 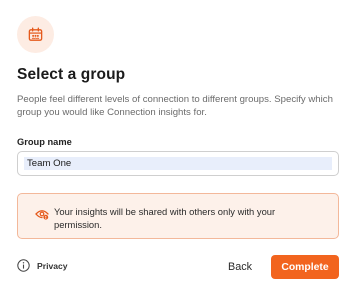 What do you see at coordinates (23, 265) in the screenshot?
I see `info-circle-icon` at bounding box center [23, 265].